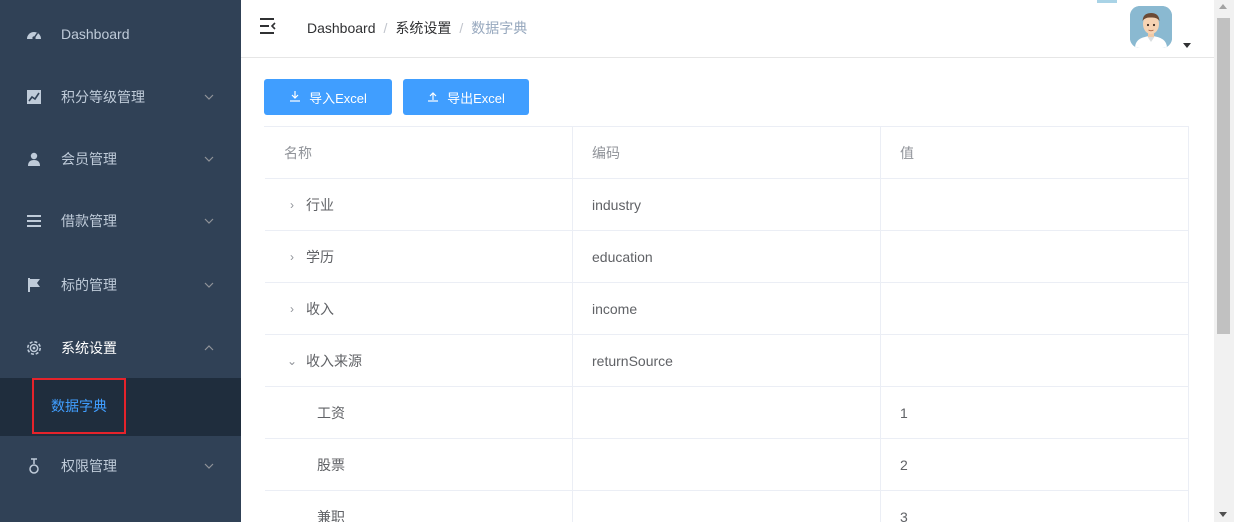 This screenshot has height=522, width=1234. Describe the element at coordinates (1035, 506) in the screenshot. I see `table-cell-value: 3` at that location.